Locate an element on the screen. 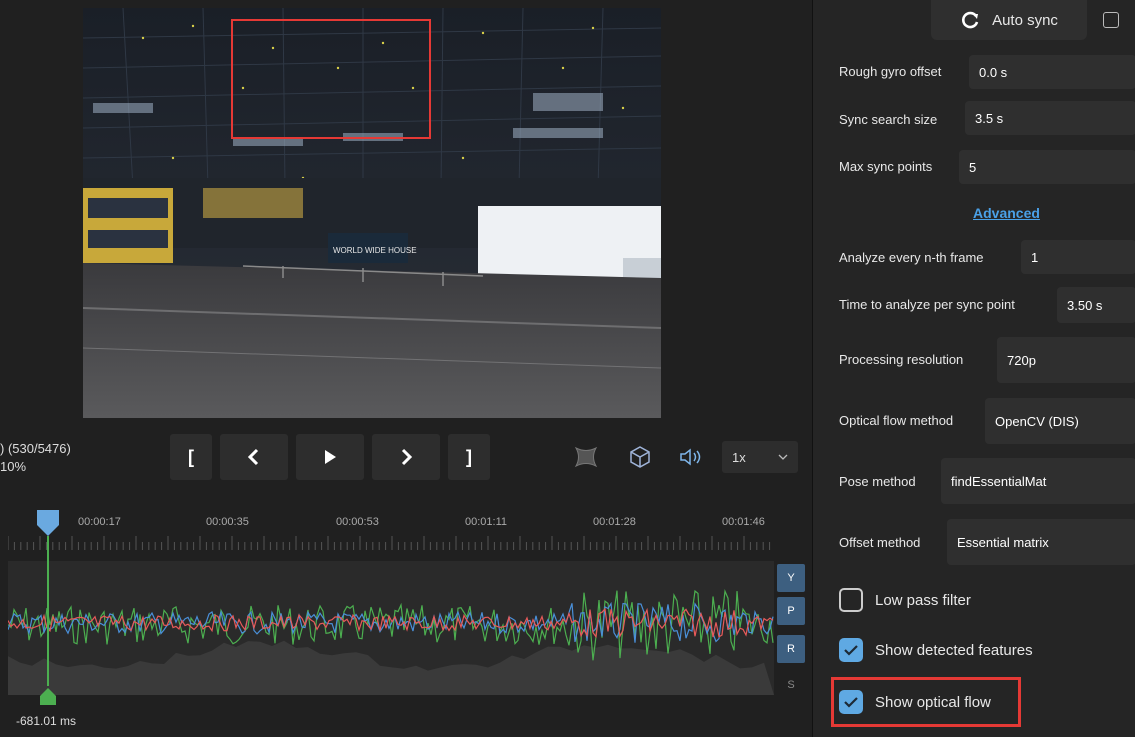 Image resolution: width=1135 pixels, height=737 pixels. tick-label: 00:00:35 is located at coordinates (227, 522).